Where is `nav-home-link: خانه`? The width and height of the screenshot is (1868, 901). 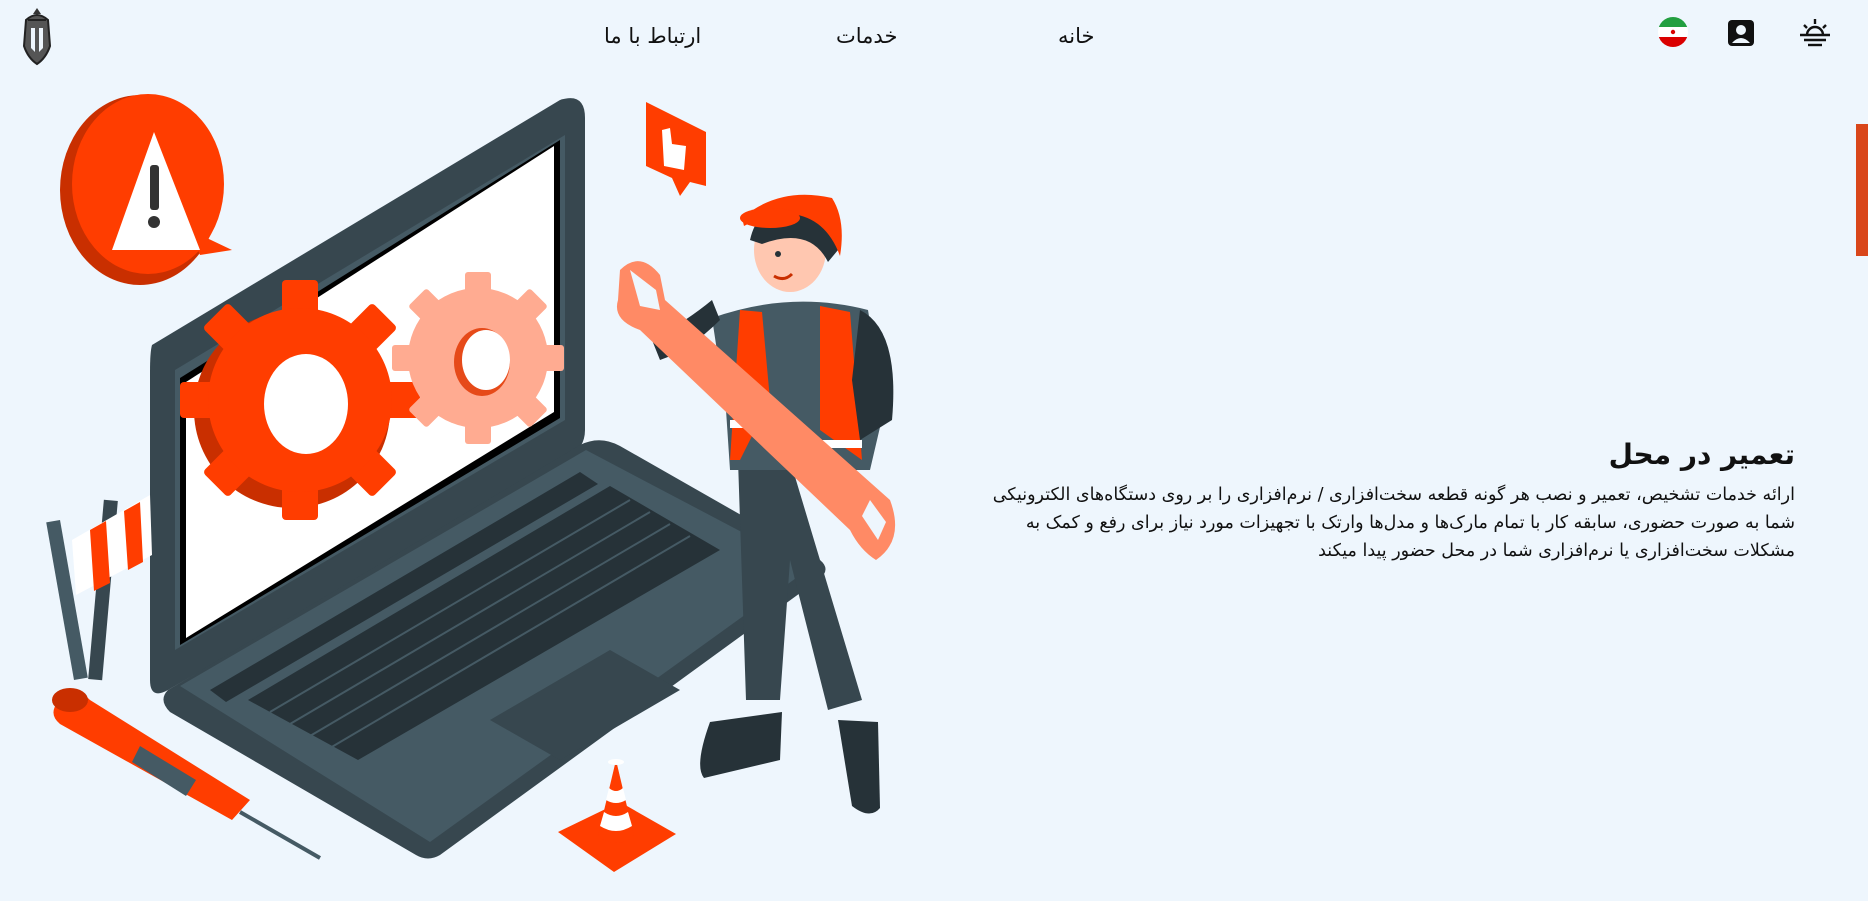 nav-home-link: خانه is located at coordinates (1076, 36).